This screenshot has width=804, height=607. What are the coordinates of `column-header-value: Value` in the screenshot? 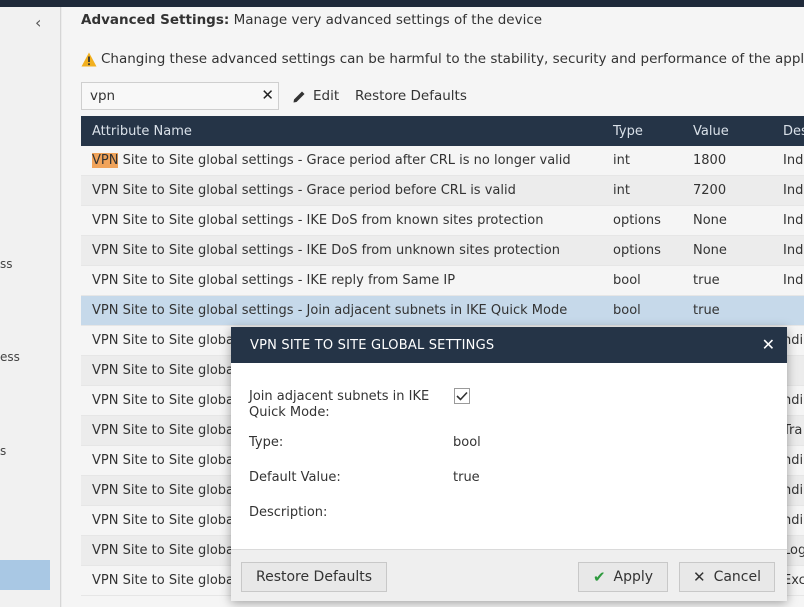 It's located at (711, 131).